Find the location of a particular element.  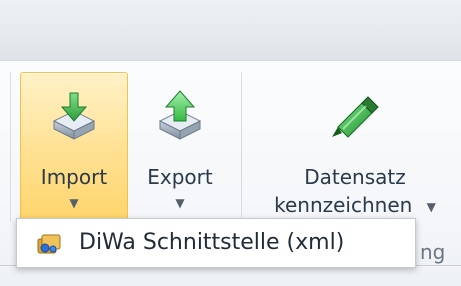

marker-icon is located at coordinates (355, 115).